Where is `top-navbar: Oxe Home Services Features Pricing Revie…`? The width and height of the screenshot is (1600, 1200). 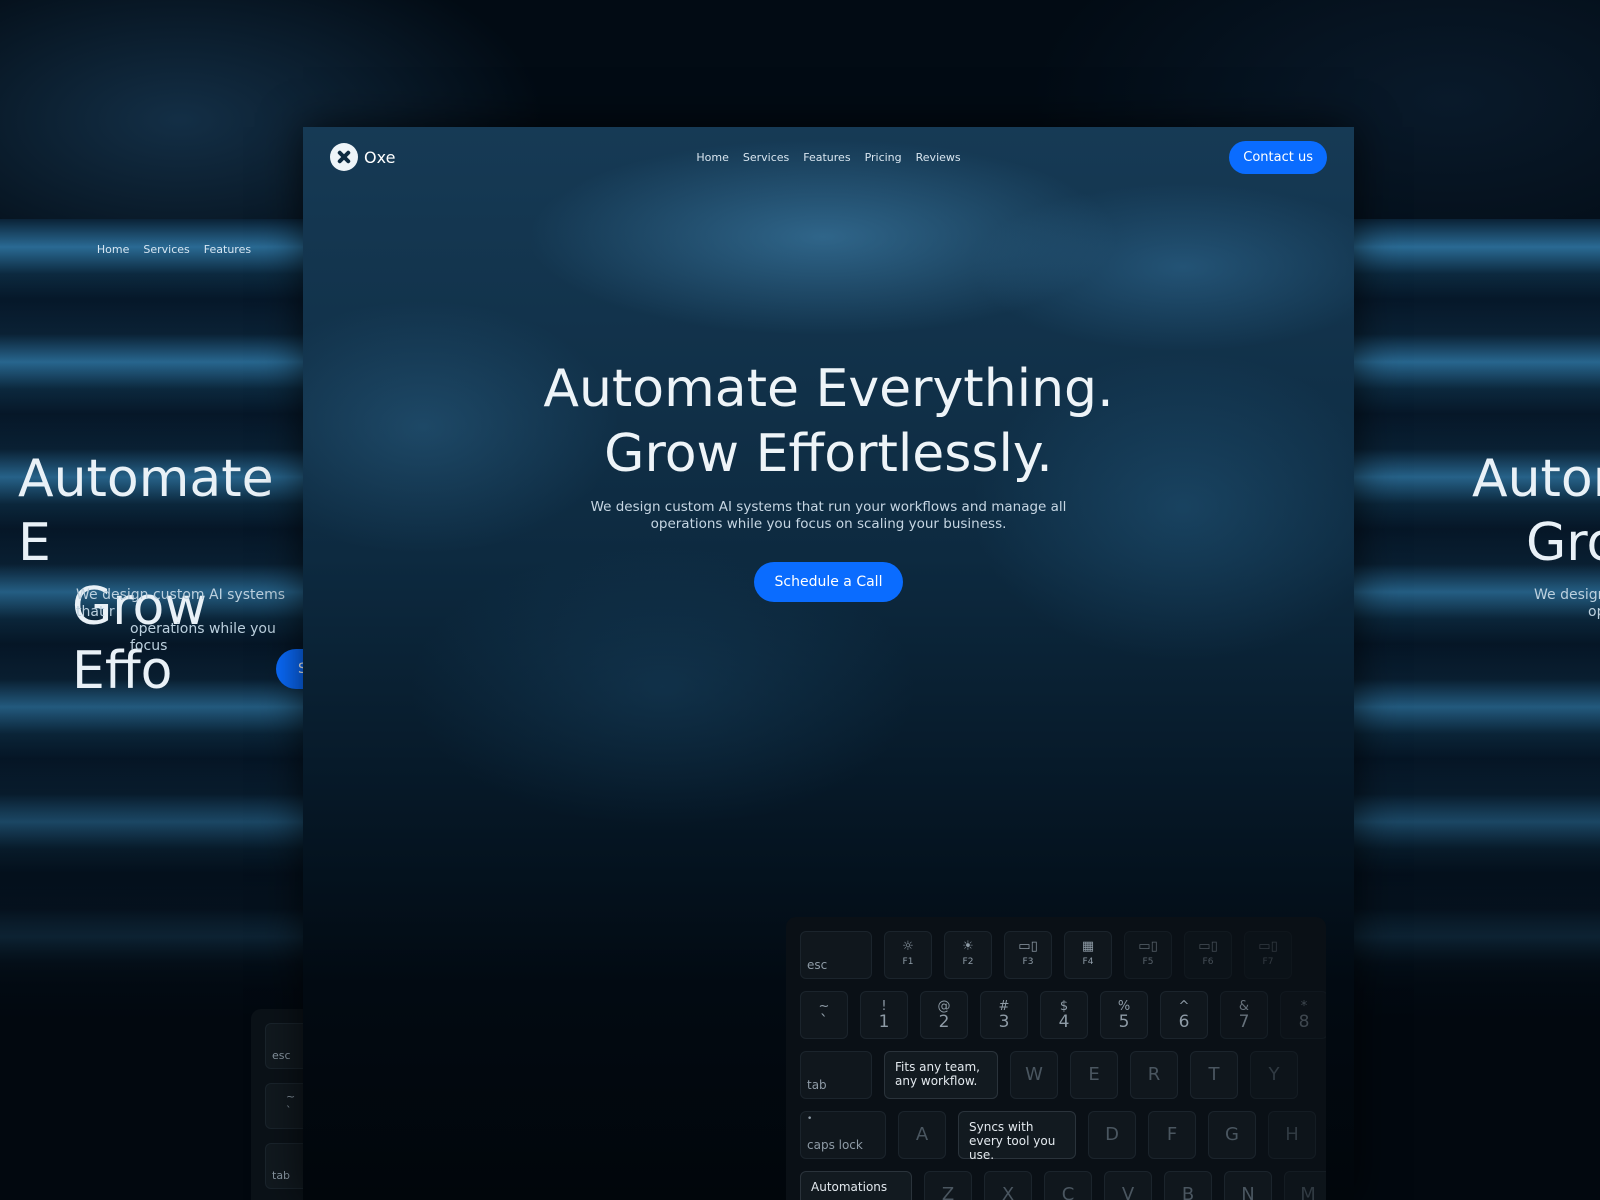
top-navbar: Oxe Home Services Features Pricing Revie… is located at coordinates (828, 158).